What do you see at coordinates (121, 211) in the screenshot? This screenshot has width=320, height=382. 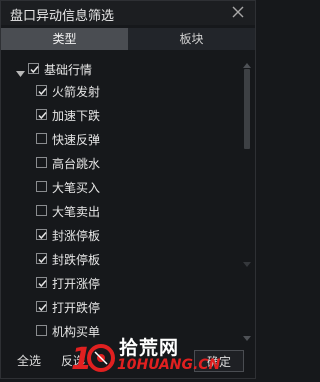 I see `tree-item: 大笔卖出` at bounding box center [121, 211].